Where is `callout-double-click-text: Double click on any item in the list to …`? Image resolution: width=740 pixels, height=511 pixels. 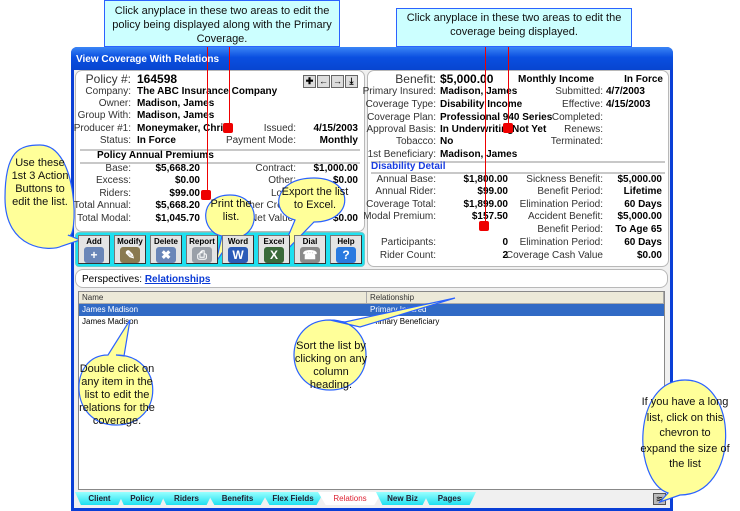
callout-double-click-text: Double click on any item in the list to … is located at coordinates (117, 395).